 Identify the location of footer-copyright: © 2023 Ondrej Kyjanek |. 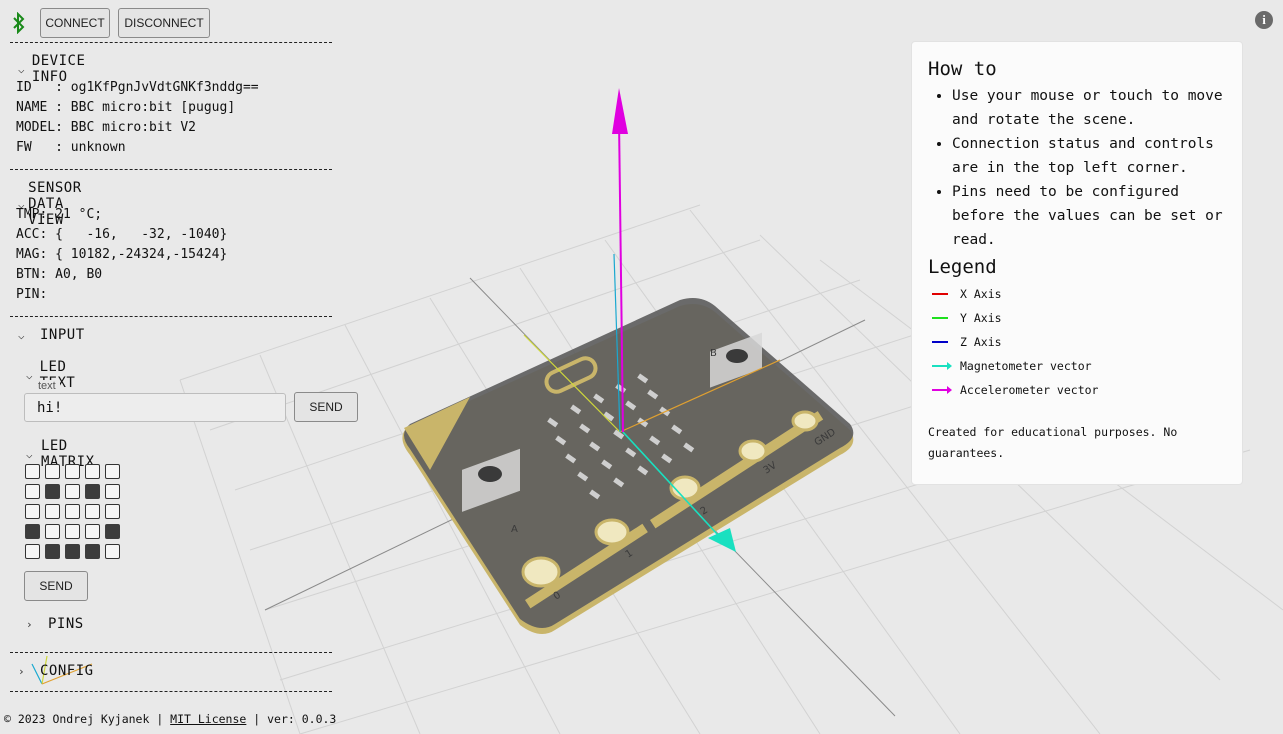
(87, 719).